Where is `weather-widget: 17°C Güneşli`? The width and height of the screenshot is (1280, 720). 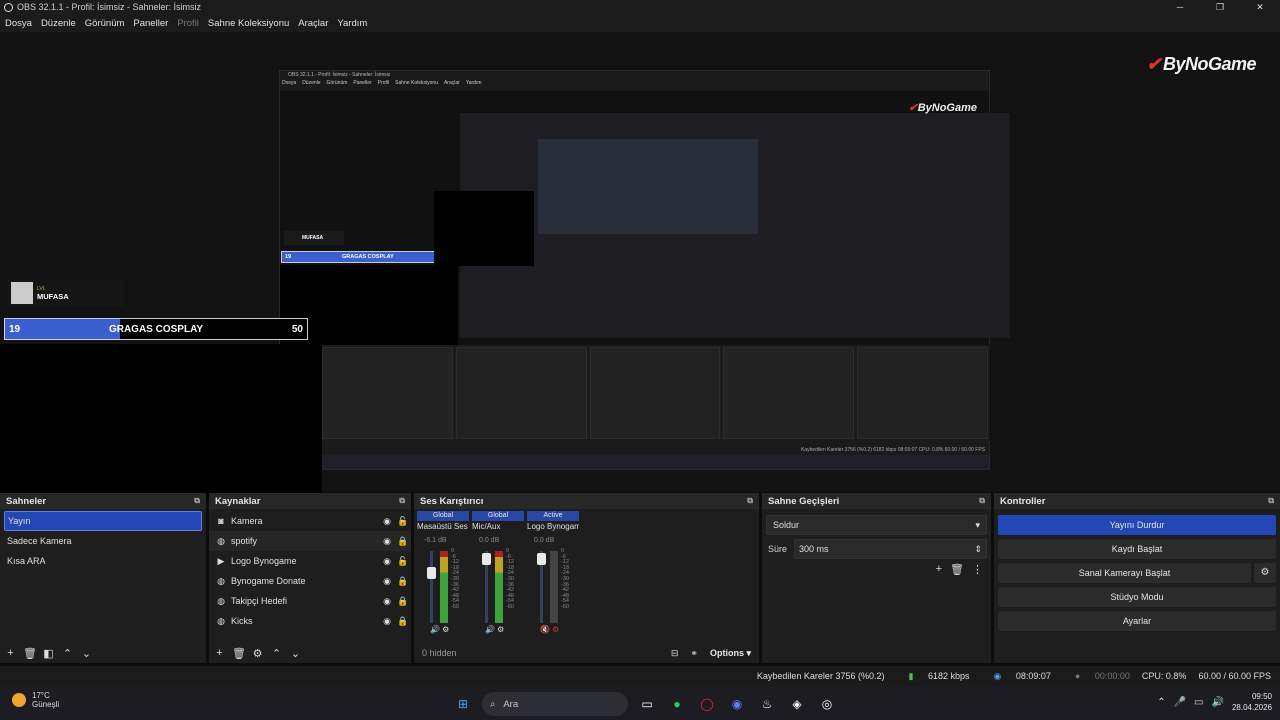 weather-widget: 17°C Güneşli is located at coordinates (35, 700).